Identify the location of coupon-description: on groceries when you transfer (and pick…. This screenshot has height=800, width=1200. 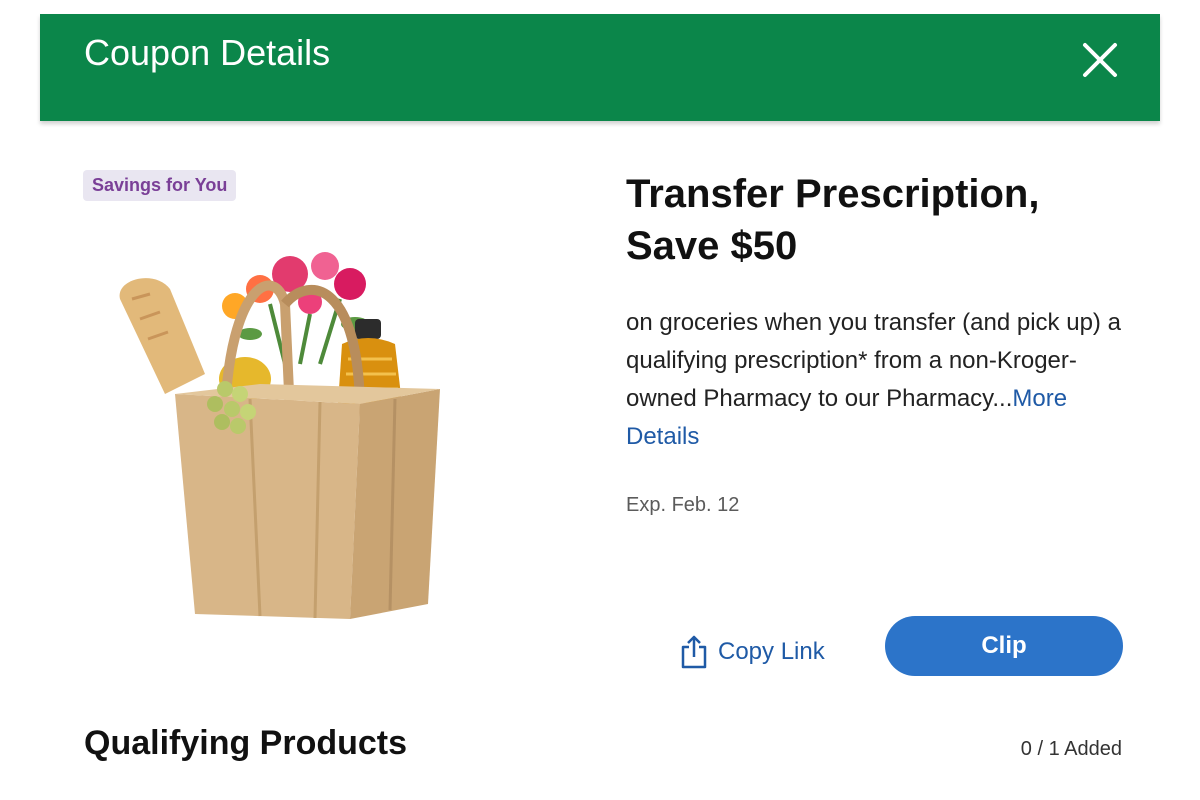
(881, 380).